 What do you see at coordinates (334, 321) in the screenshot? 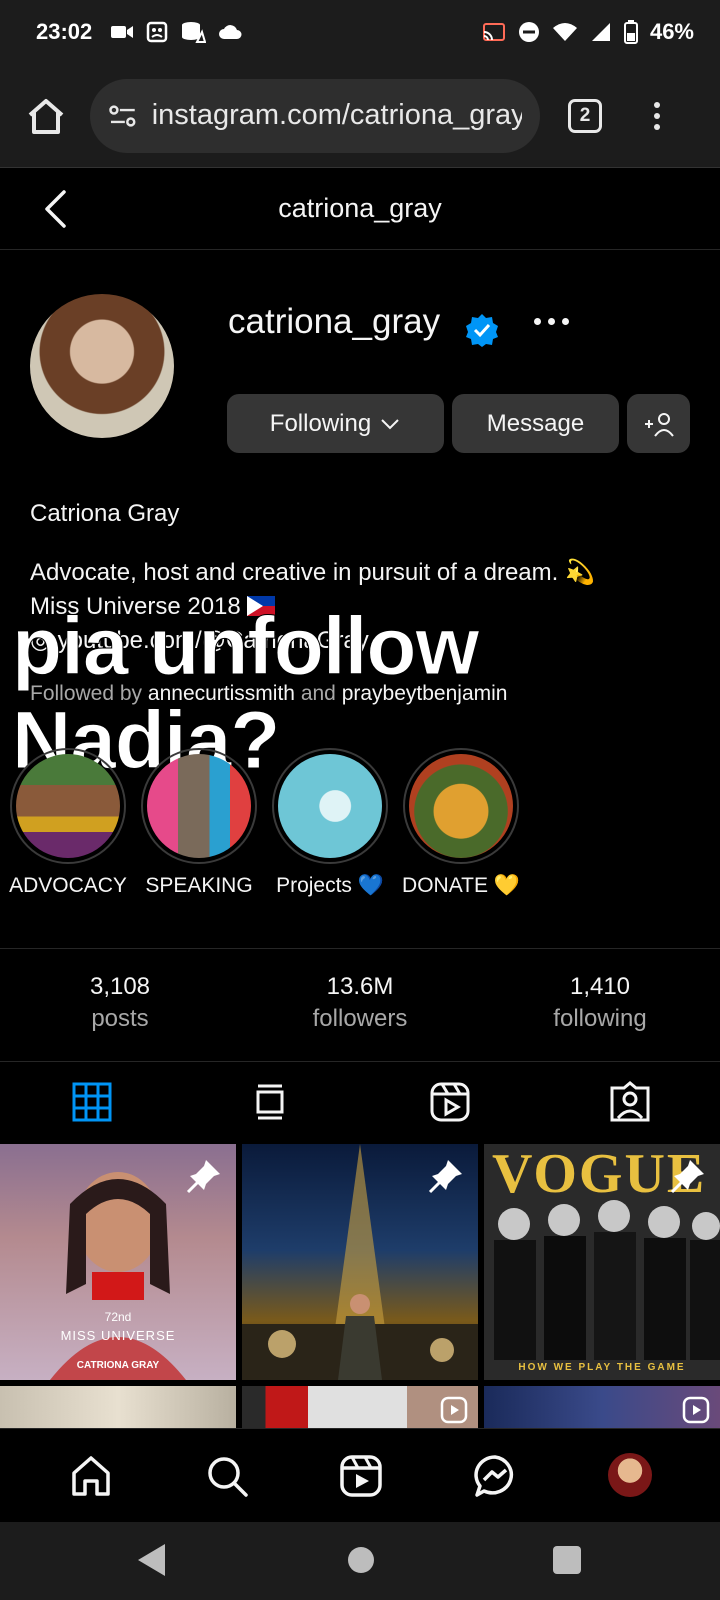
I see `profile-username: catriona_gray` at bounding box center [334, 321].